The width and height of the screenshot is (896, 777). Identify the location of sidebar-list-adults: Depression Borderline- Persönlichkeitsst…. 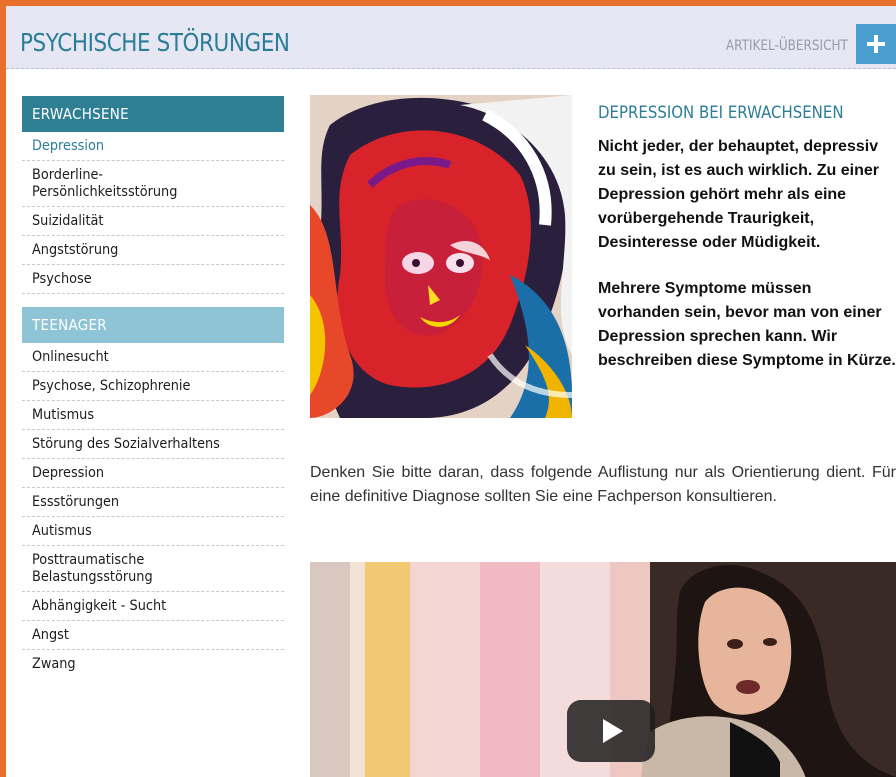
(153, 213).